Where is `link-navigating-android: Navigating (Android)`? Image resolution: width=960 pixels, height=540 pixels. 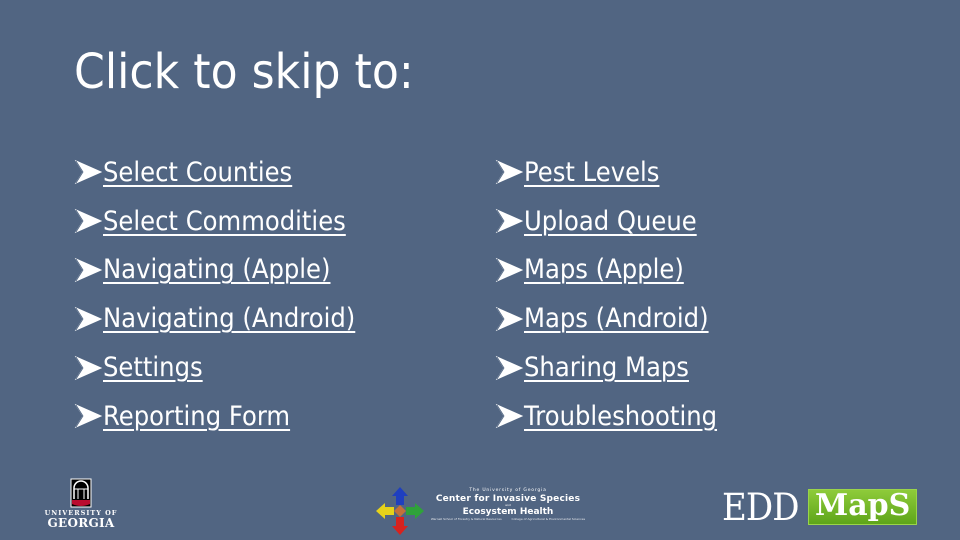 link-navigating-android: Navigating (Android) is located at coordinates (229, 318).